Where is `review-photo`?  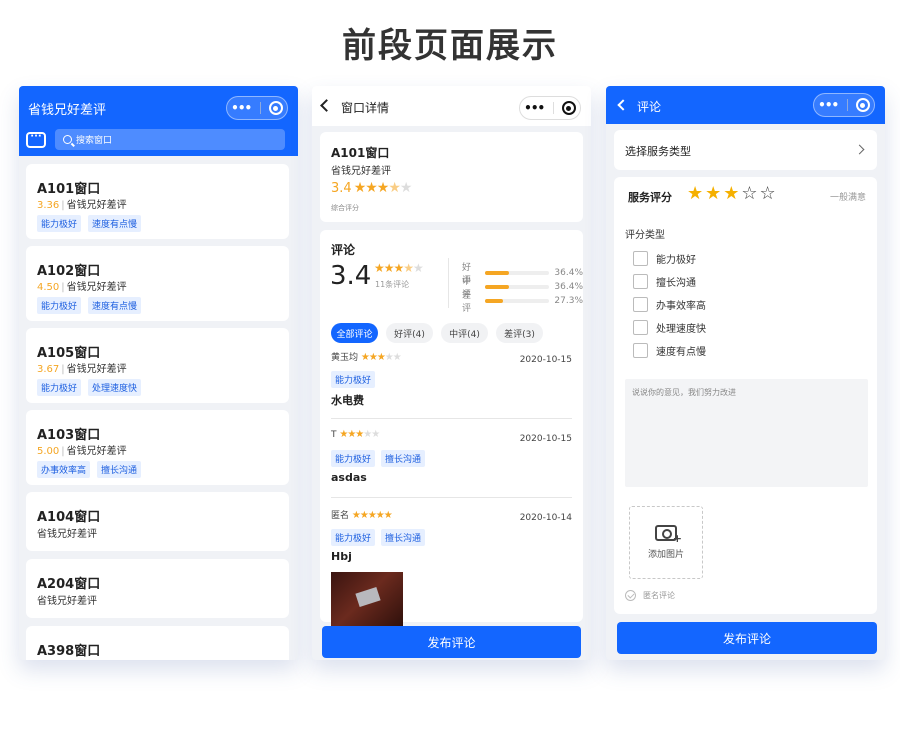
review-photo is located at coordinates (367, 602).